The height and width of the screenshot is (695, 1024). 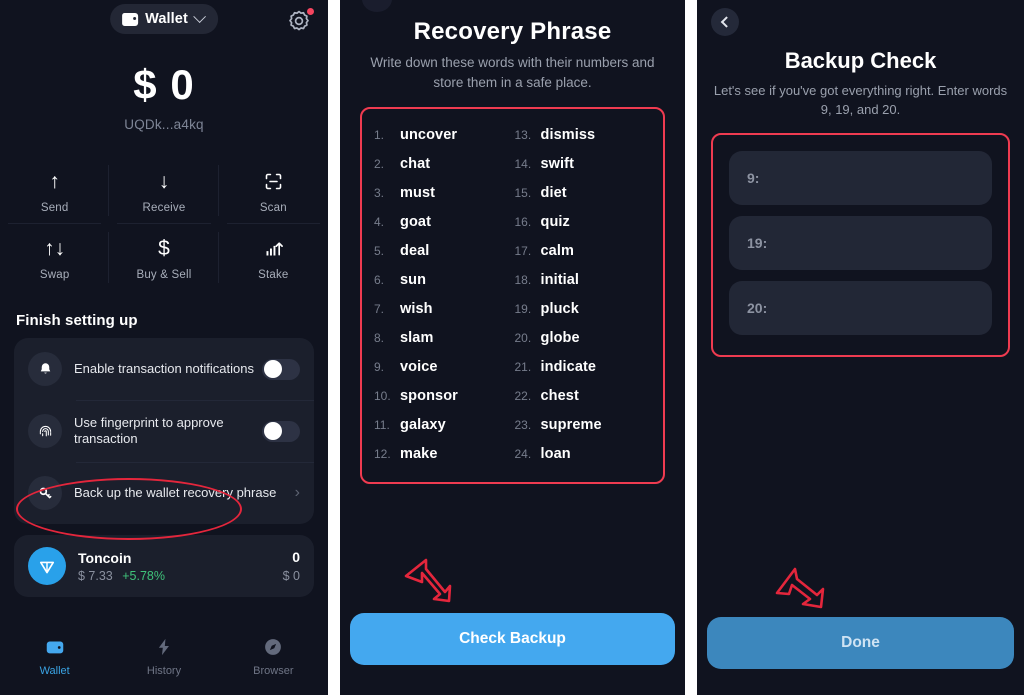 What do you see at coordinates (379, 164) in the screenshot?
I see `word-number: 2.` at bounding box center [379, 164].